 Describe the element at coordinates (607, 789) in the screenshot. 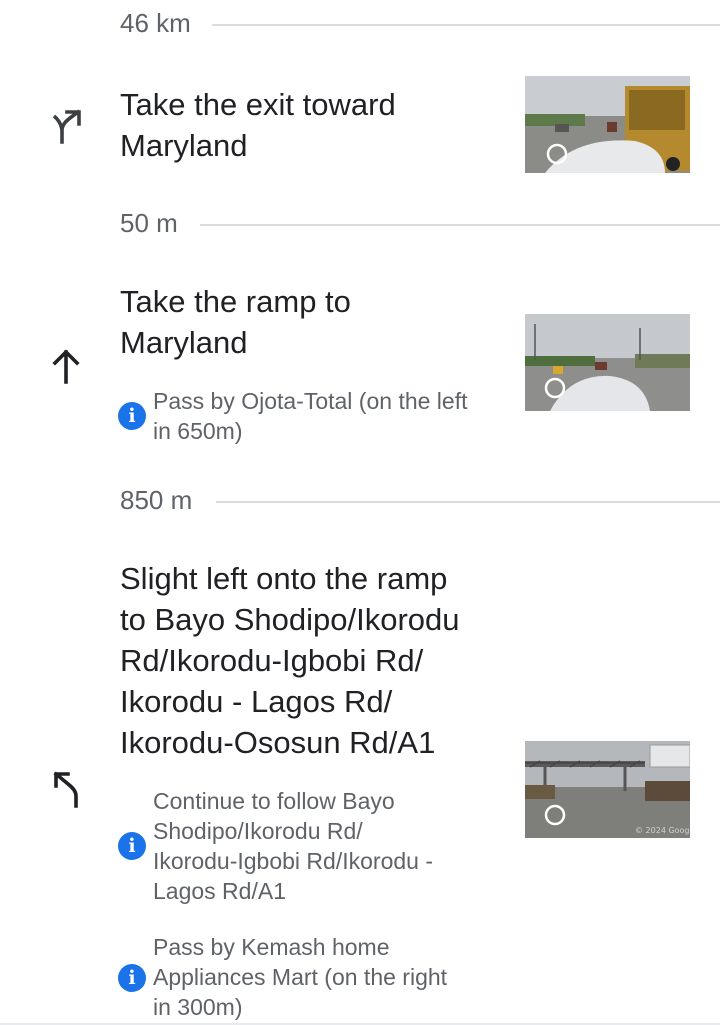

I see `street-view-thumbnail: © 2024 Google` at that location.